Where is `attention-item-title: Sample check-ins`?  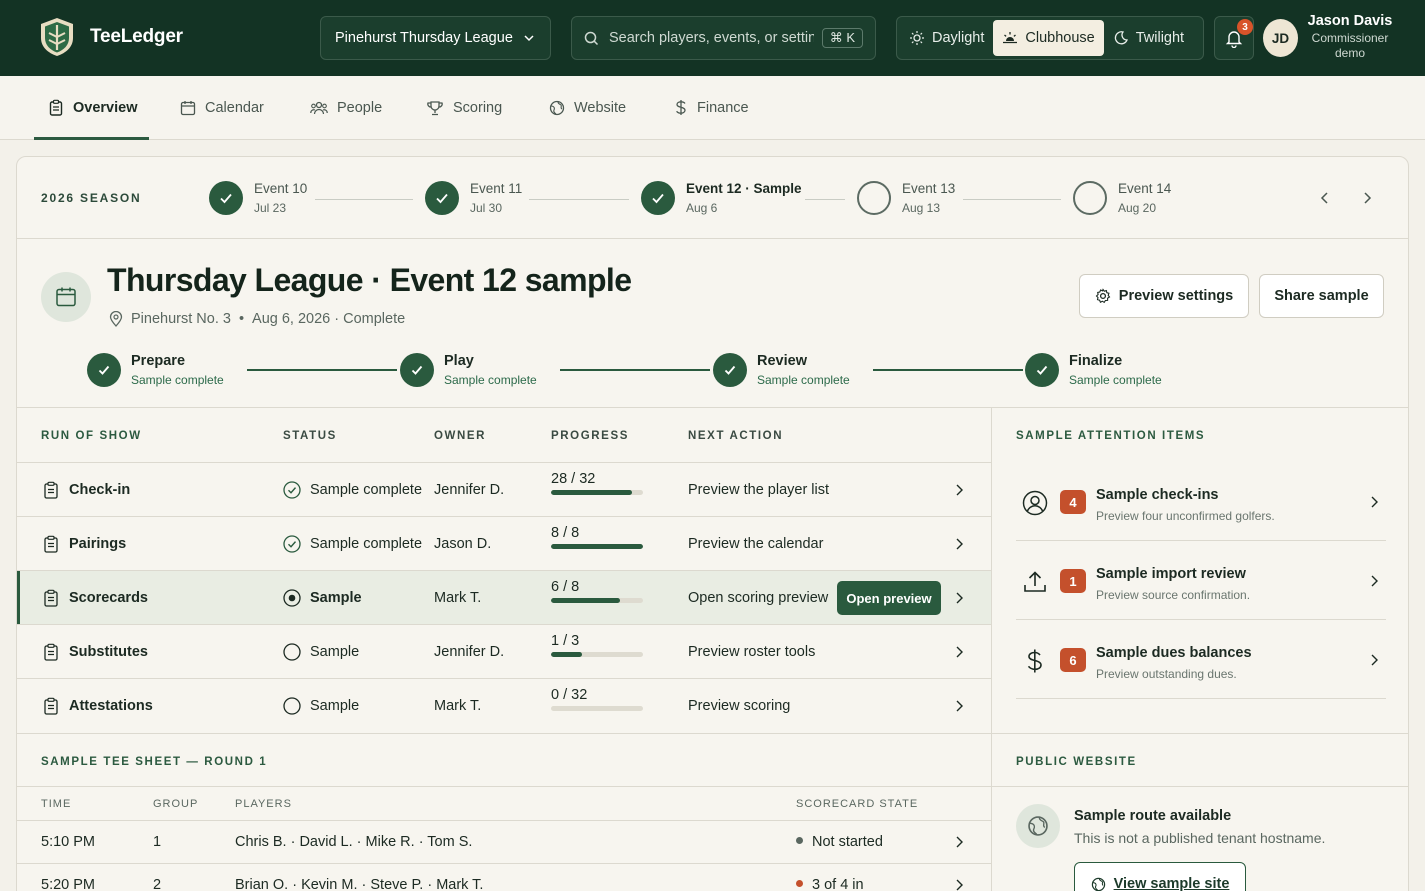
attention-item-title: Sample check-ins is located at coordinates (1157, 495).